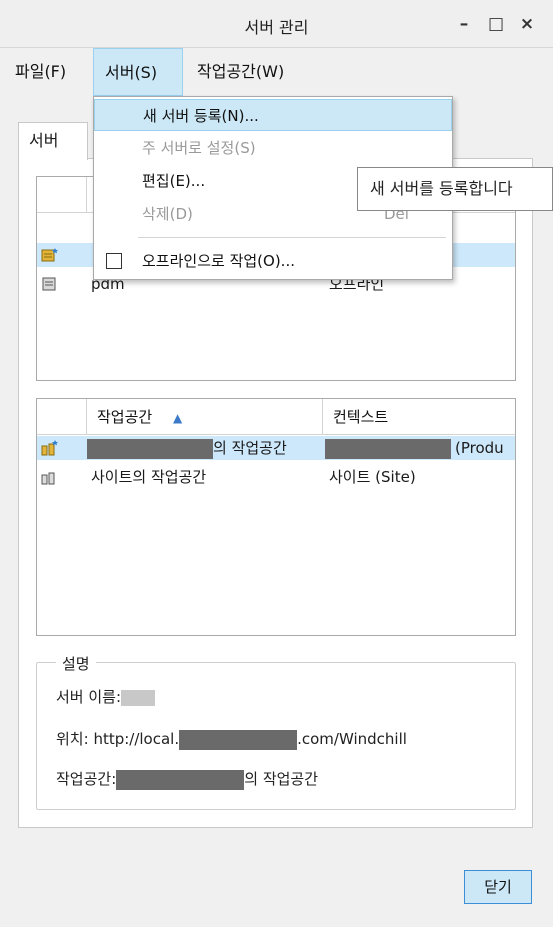  What do you see at coordinates (276, 477) in the screenshot?
I see `workspace-row: 사이트의 작업공간 사이트 (Site)` at bounding box center [276, 477].